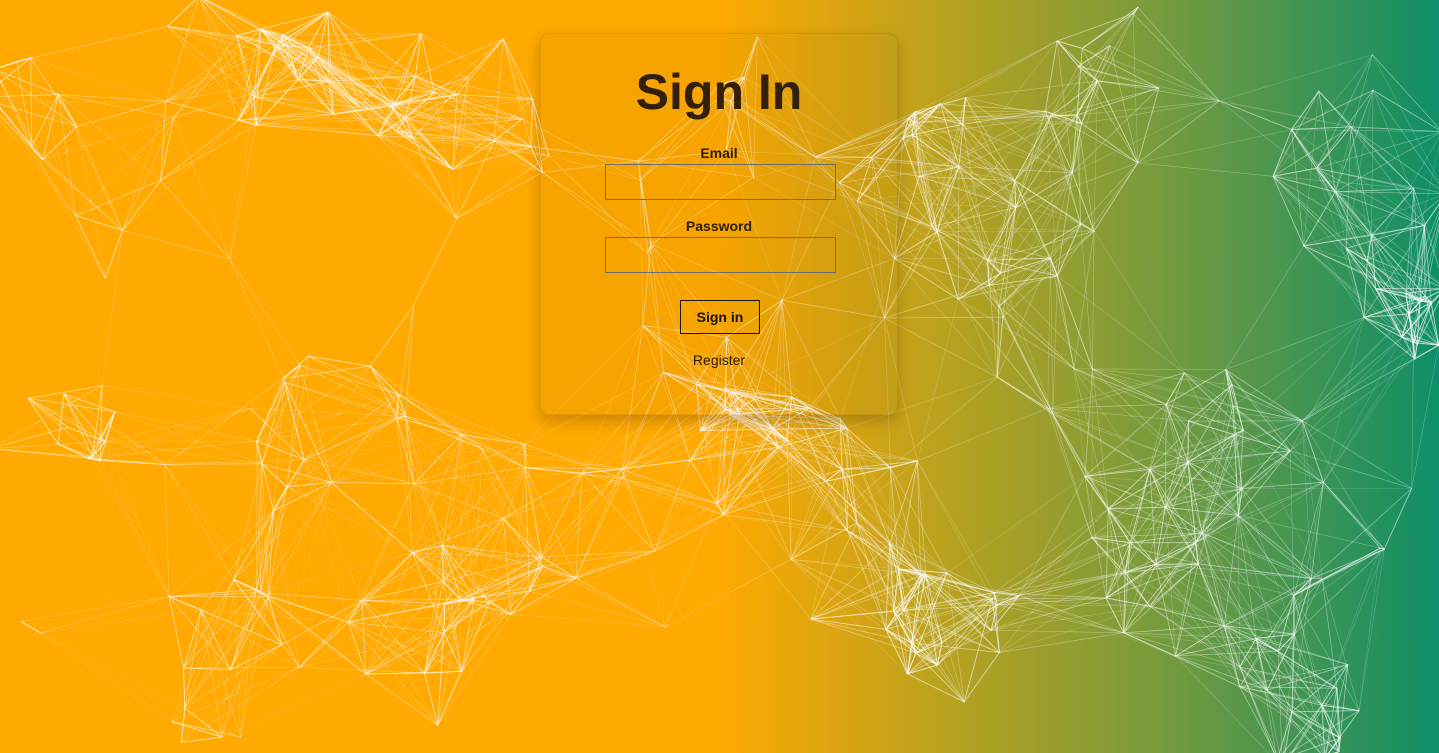 This screenshot has width=1439, height=753. What do you see at coordinates (719, 360) in the screenshot?
I see `register-link: Register` at bounding box center [719, 360].